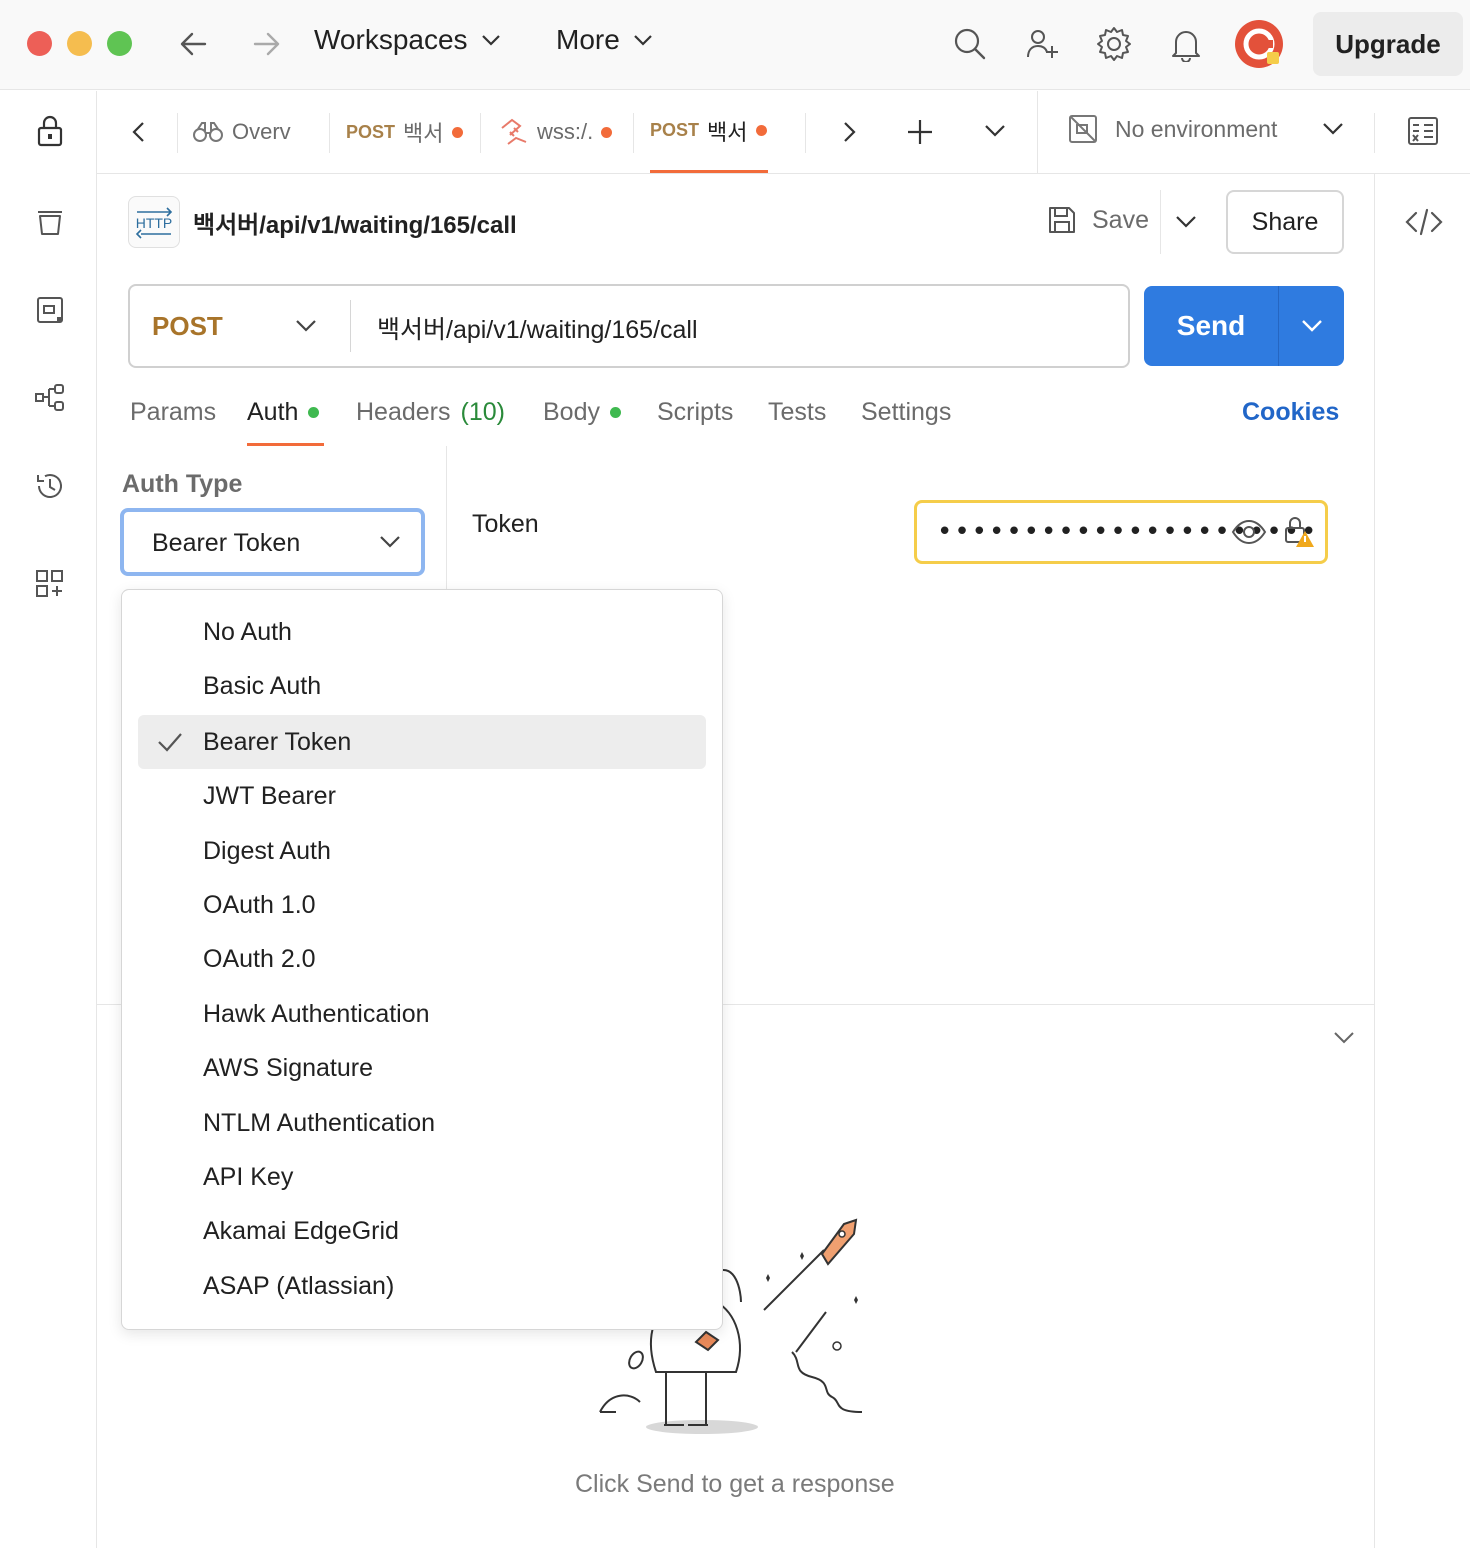 The width and height of the screenshot is (1470, 1548). I want to click on lock-warning-icon, so click(1299, 532).